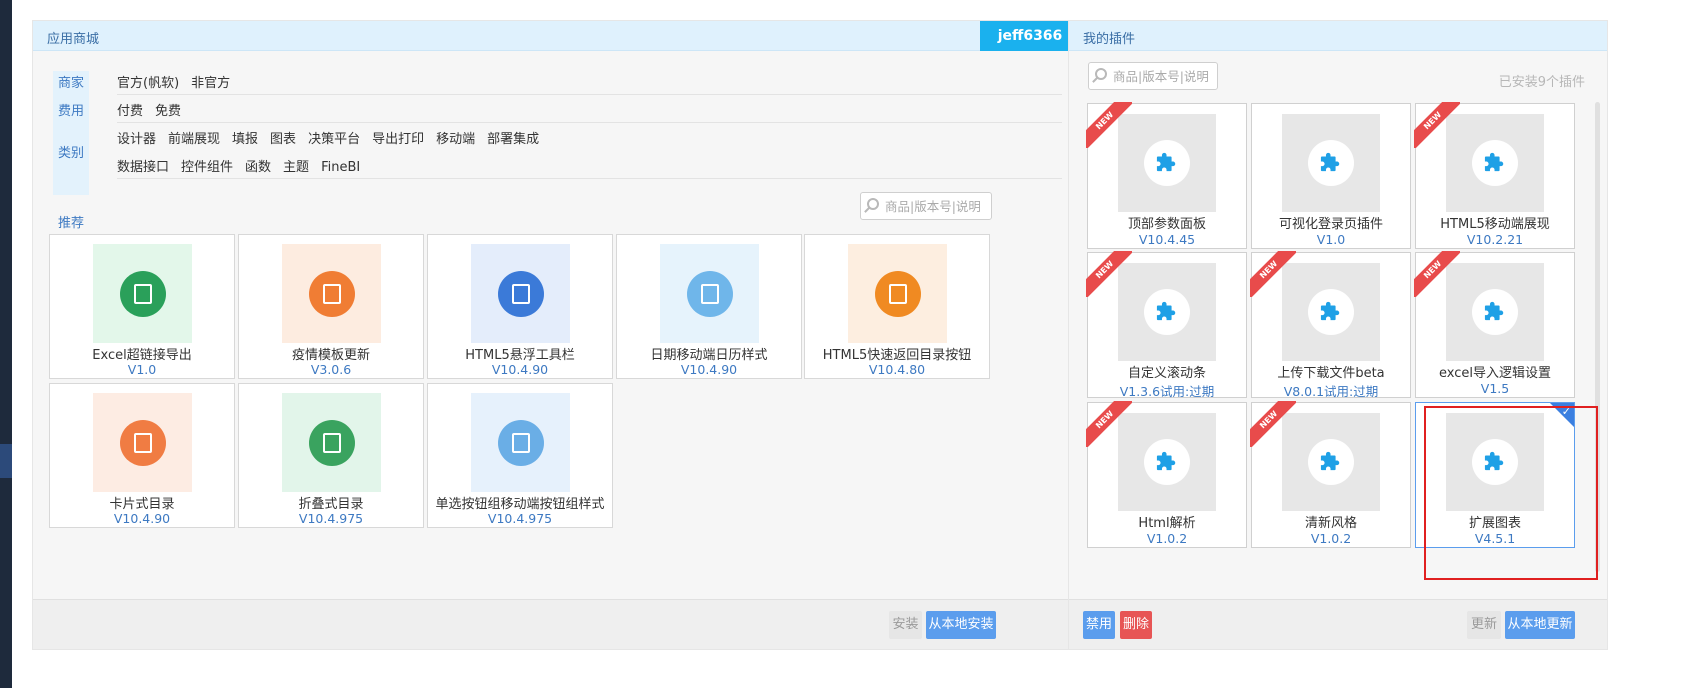  I want to click on filter-label-fee: 费用, so click(71, 109).